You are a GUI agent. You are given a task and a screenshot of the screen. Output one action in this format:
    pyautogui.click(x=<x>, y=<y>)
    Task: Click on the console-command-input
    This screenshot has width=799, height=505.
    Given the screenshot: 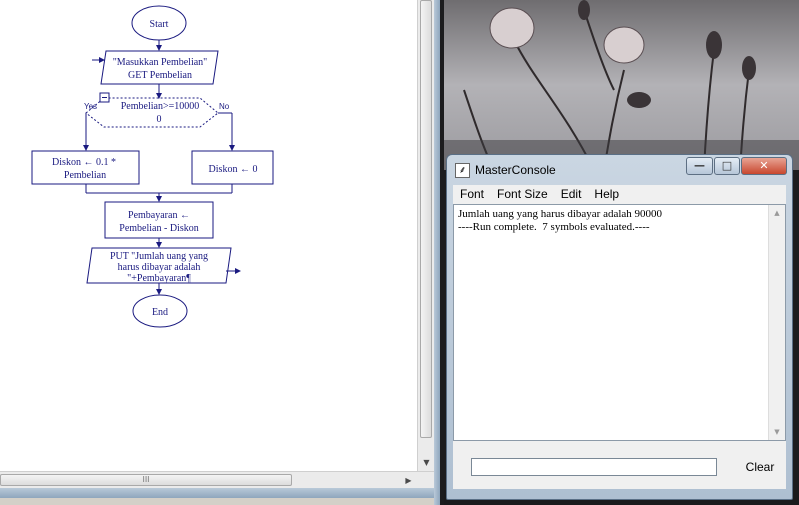 What is the action you would take?
    pyautogui.click(x=594, y=467)
    